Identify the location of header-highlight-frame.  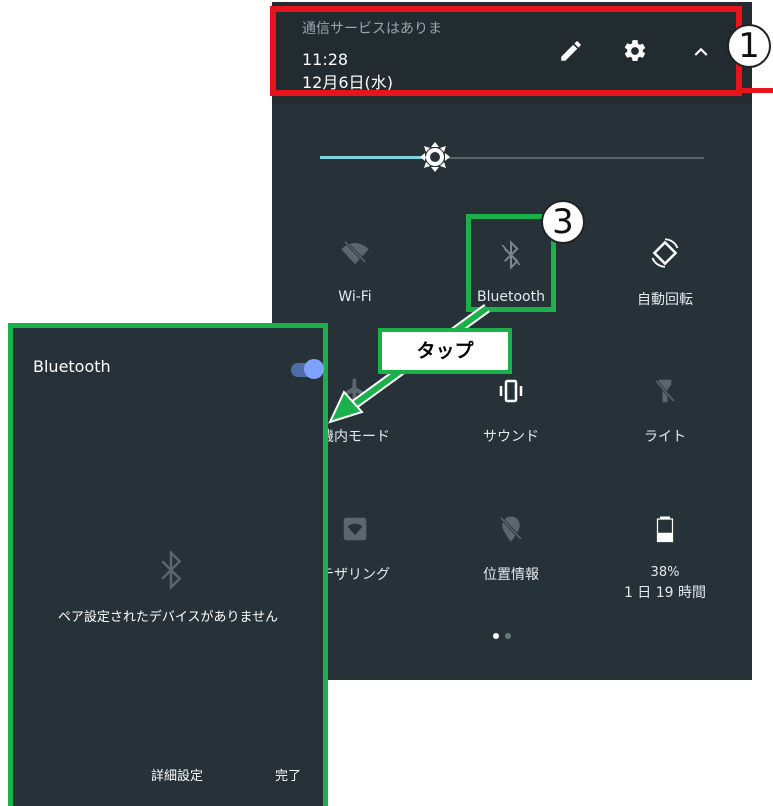
(506, 51).